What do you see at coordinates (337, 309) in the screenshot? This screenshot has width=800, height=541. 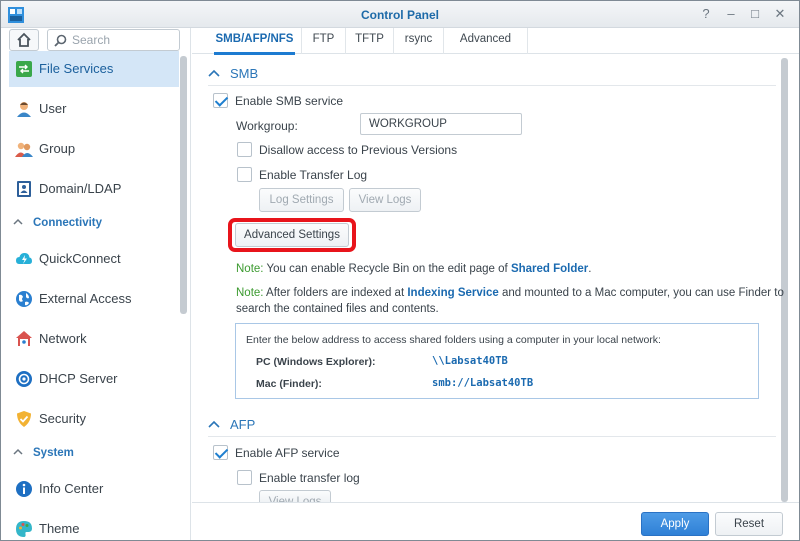 I see `note-line-2: search the contained files and contents.` at bounding box center [337, 309].